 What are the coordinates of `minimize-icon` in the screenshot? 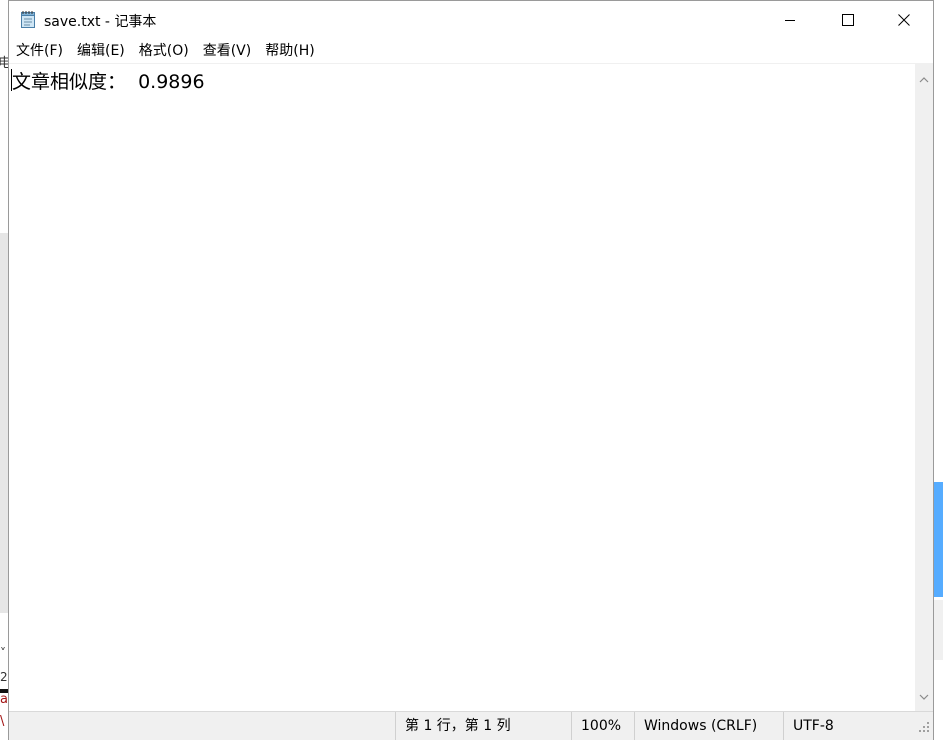 It's located at (790, 20).